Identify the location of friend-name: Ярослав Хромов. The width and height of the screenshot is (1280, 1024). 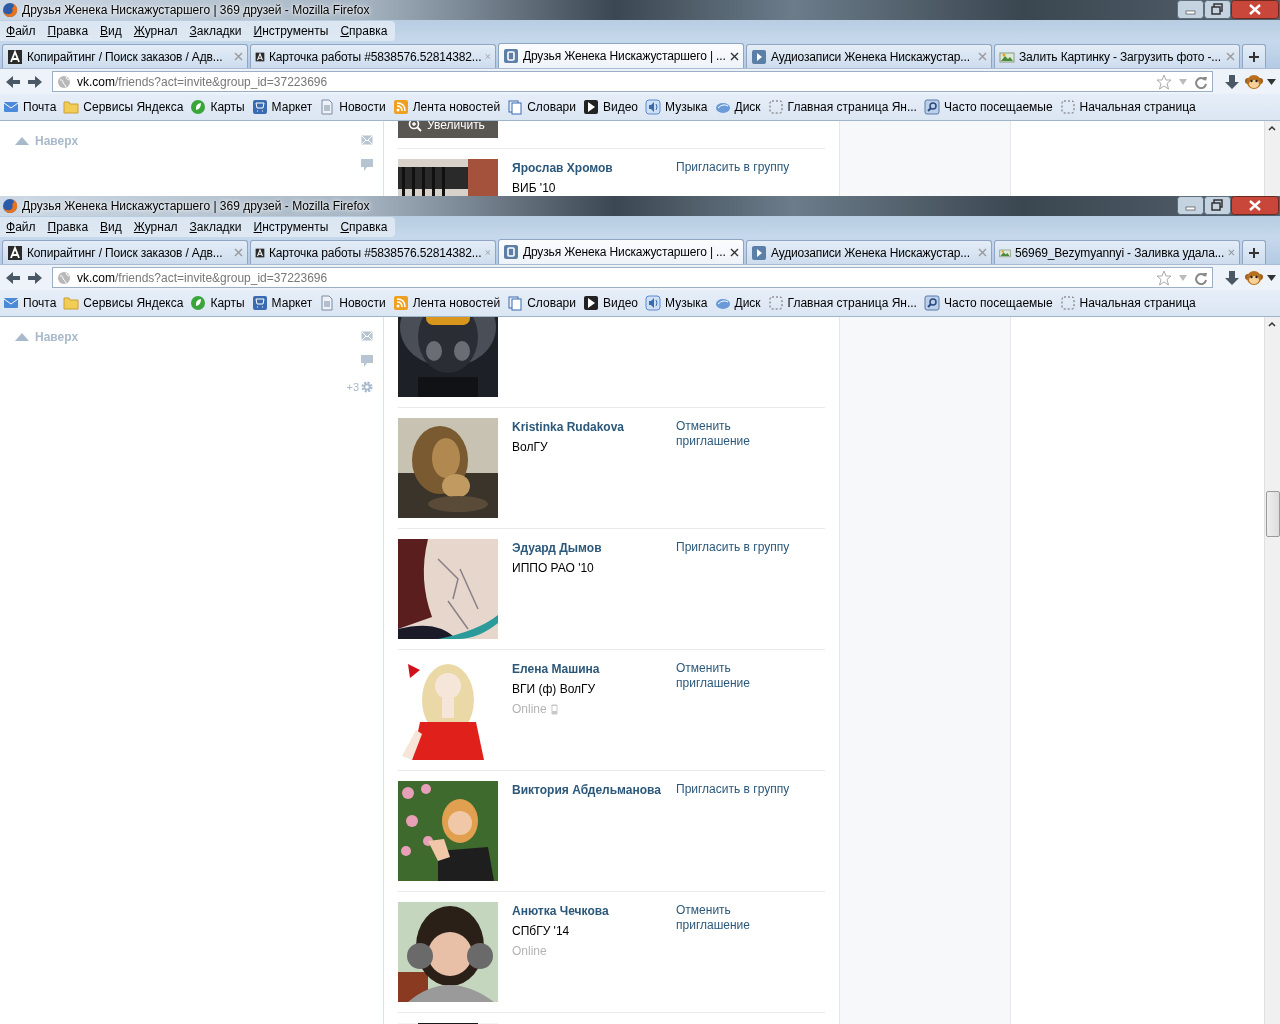
(594, 168).